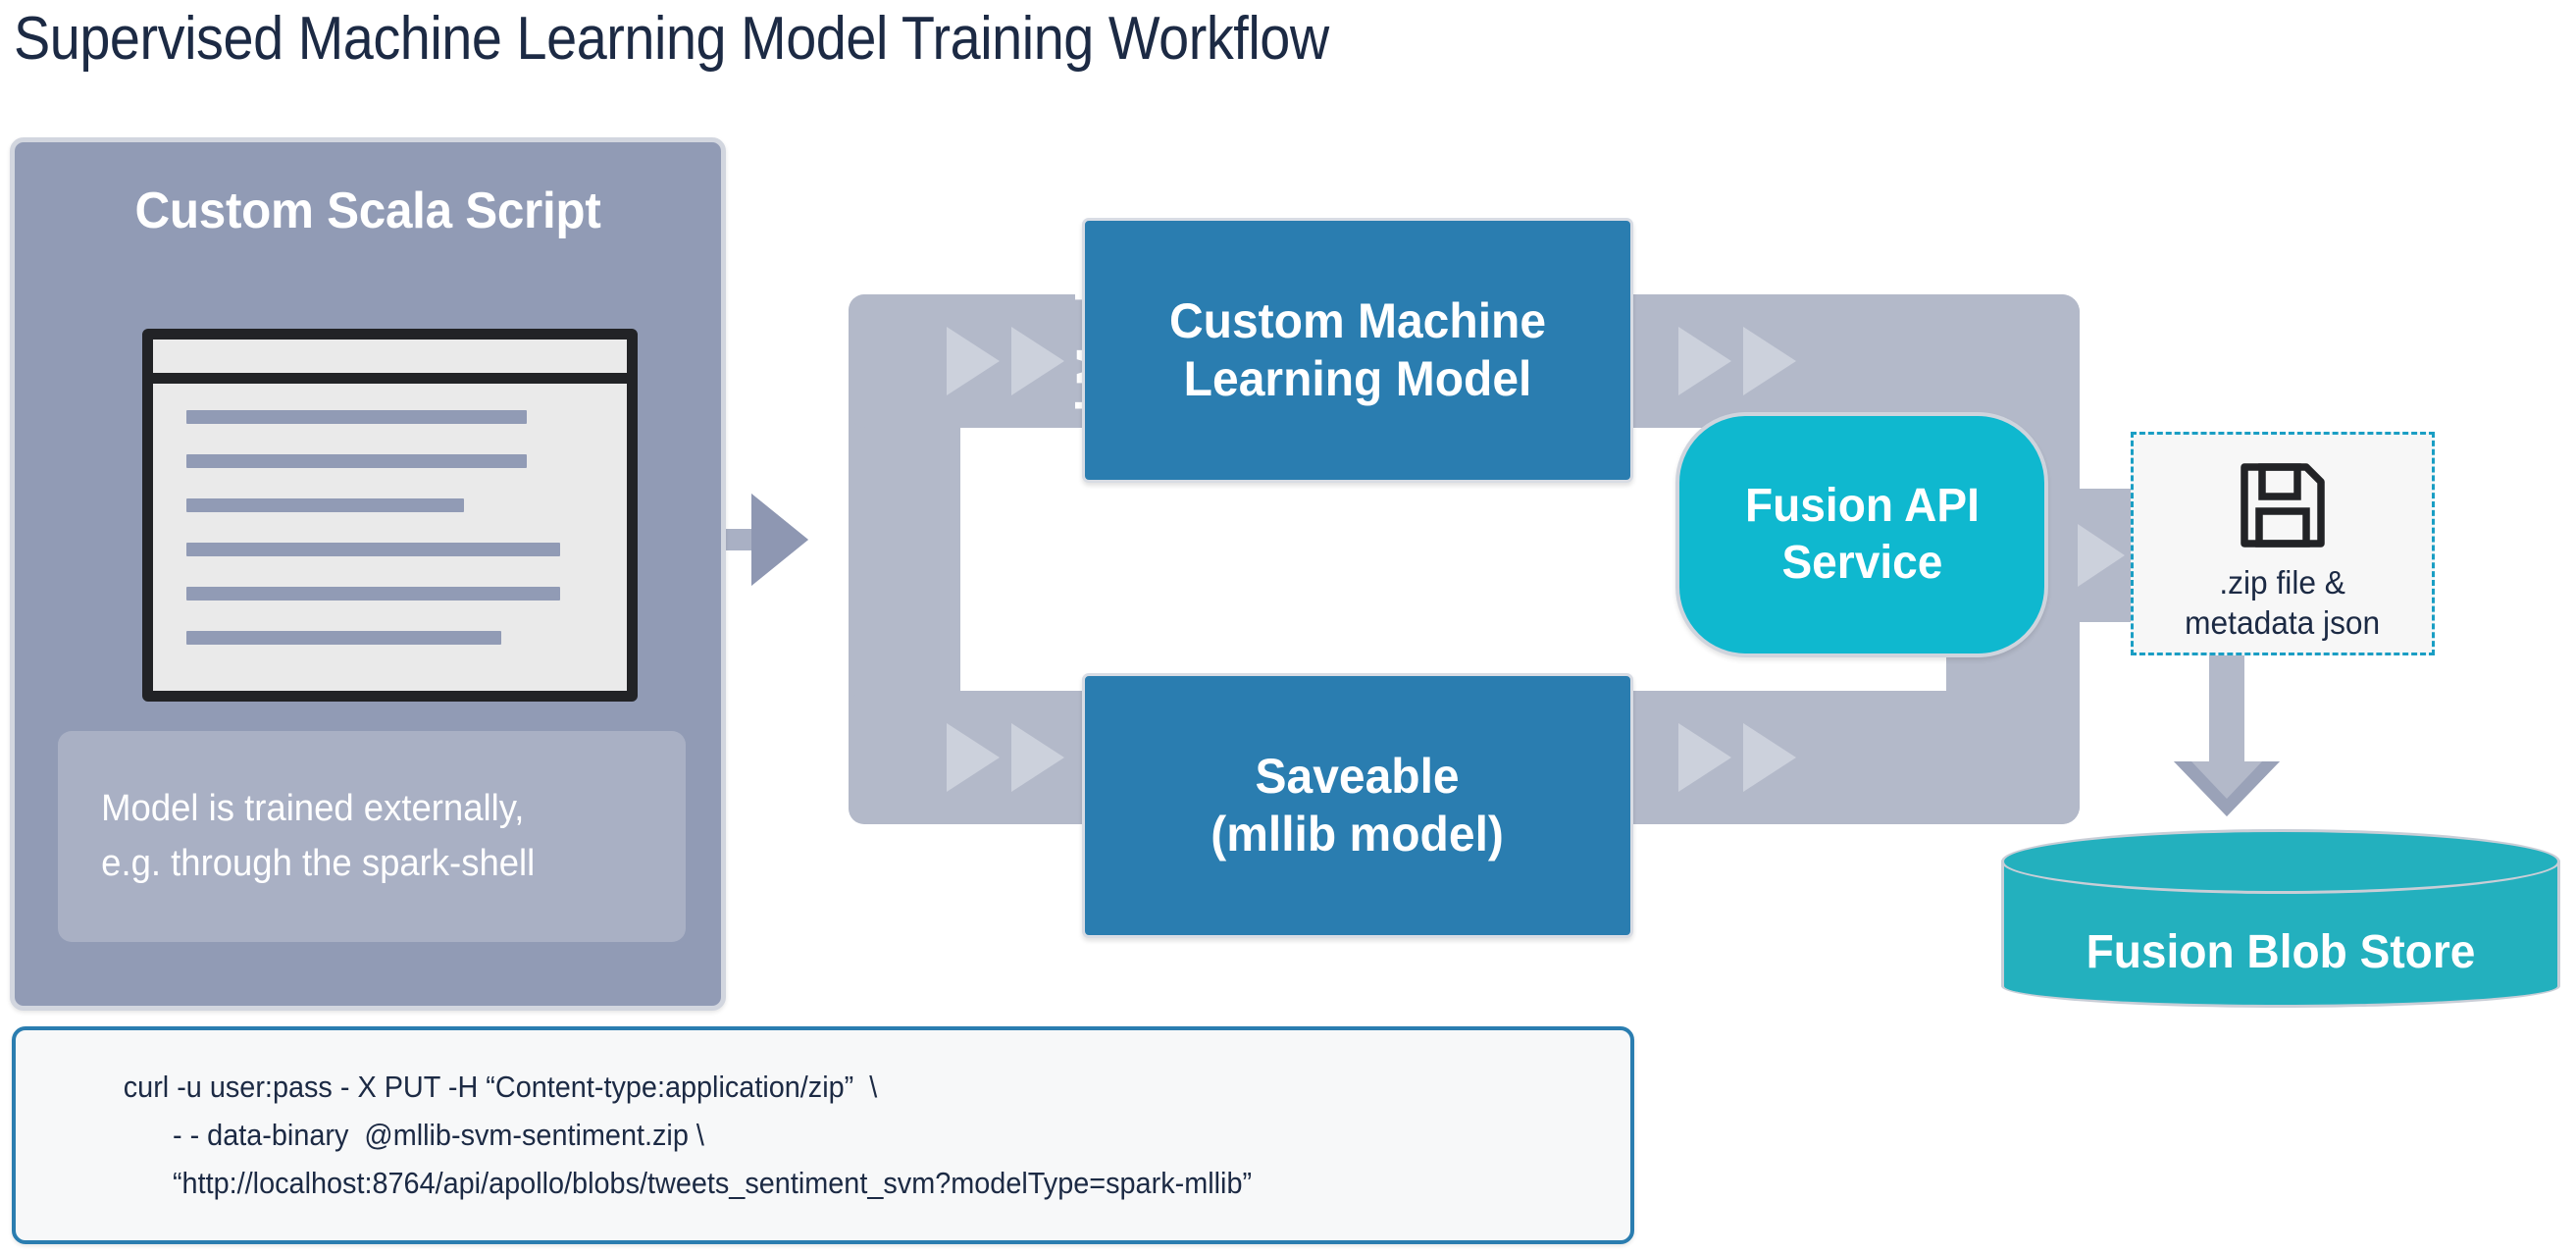  I want to click on blob-store-label: Fusion Blob Store, so click(2281, 952).